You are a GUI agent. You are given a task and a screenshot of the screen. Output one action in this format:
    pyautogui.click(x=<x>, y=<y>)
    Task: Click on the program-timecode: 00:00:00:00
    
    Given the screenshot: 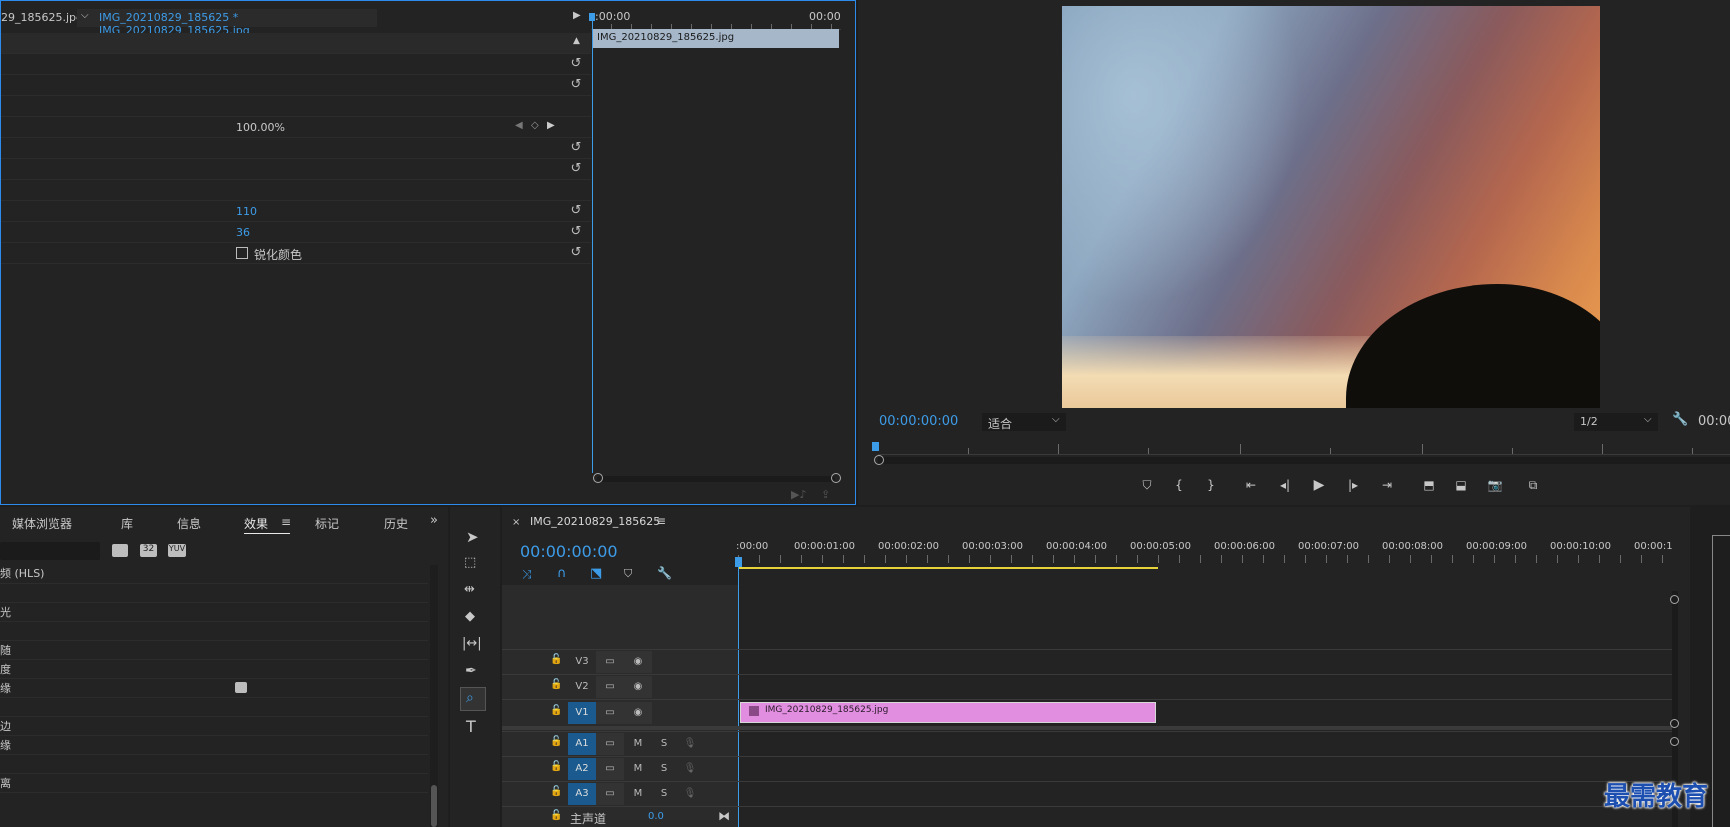 What is the action you would take?
    pyautogui.click(x=918, y=421)
    